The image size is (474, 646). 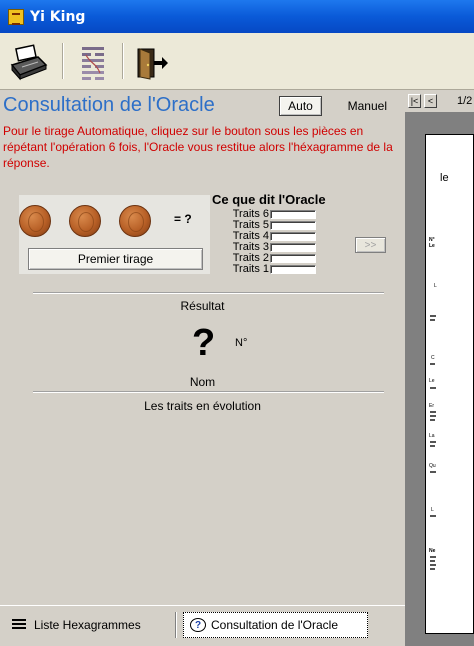 I want to click on tab-label: Consultation de l'Oracle, so click(x=275, y=625).